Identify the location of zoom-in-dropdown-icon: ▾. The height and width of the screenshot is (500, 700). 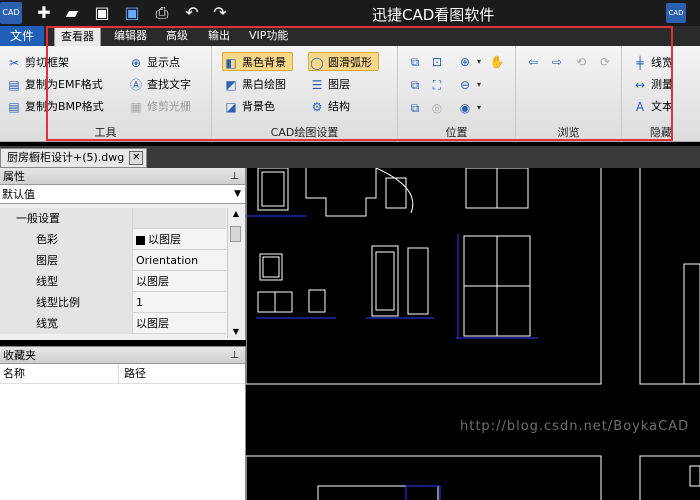
(479, 62).